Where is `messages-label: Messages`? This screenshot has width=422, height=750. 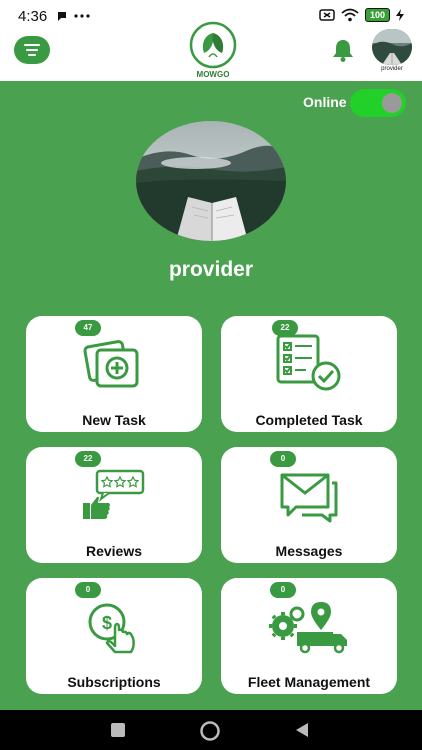 messages-label: Messages is located at coordinates (309, 551).